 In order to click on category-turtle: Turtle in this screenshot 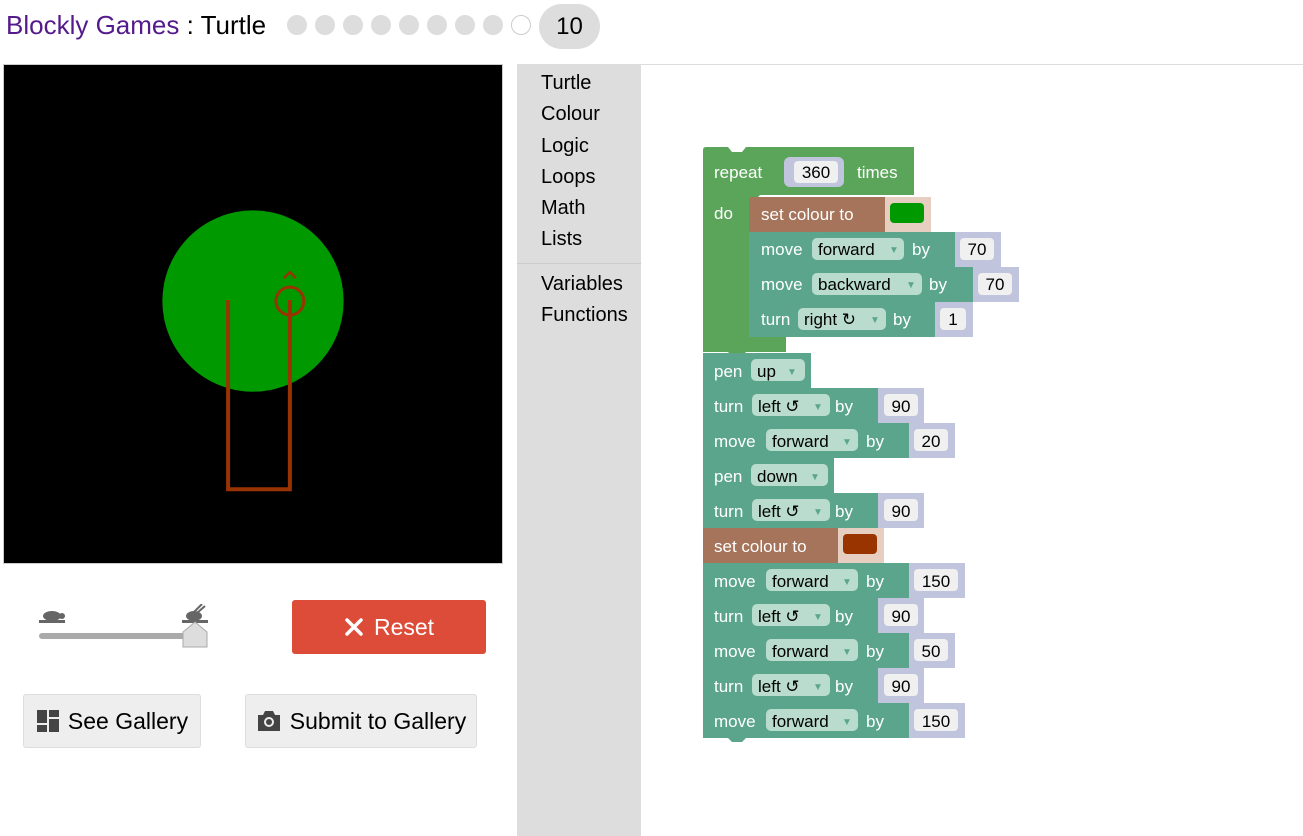, I will do `click(566, 83)`.